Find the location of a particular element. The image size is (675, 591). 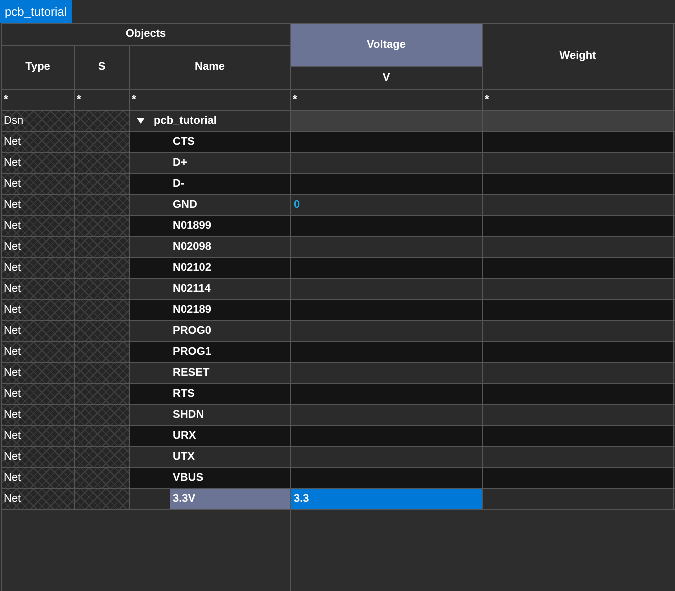

net-name: D+ is located at coordinates (230, 163).